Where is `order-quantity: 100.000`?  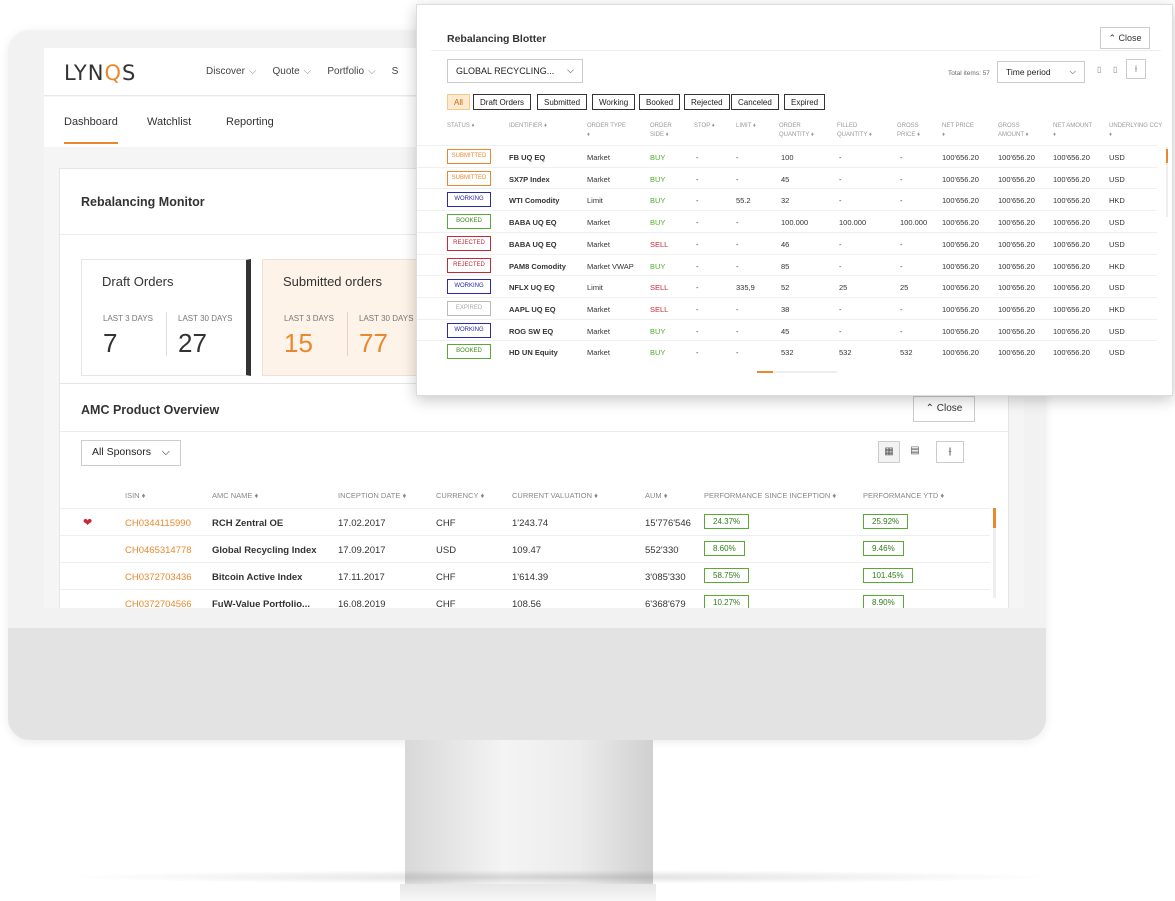 order-quantity: 100.000 is located at coordinates (795, 223).